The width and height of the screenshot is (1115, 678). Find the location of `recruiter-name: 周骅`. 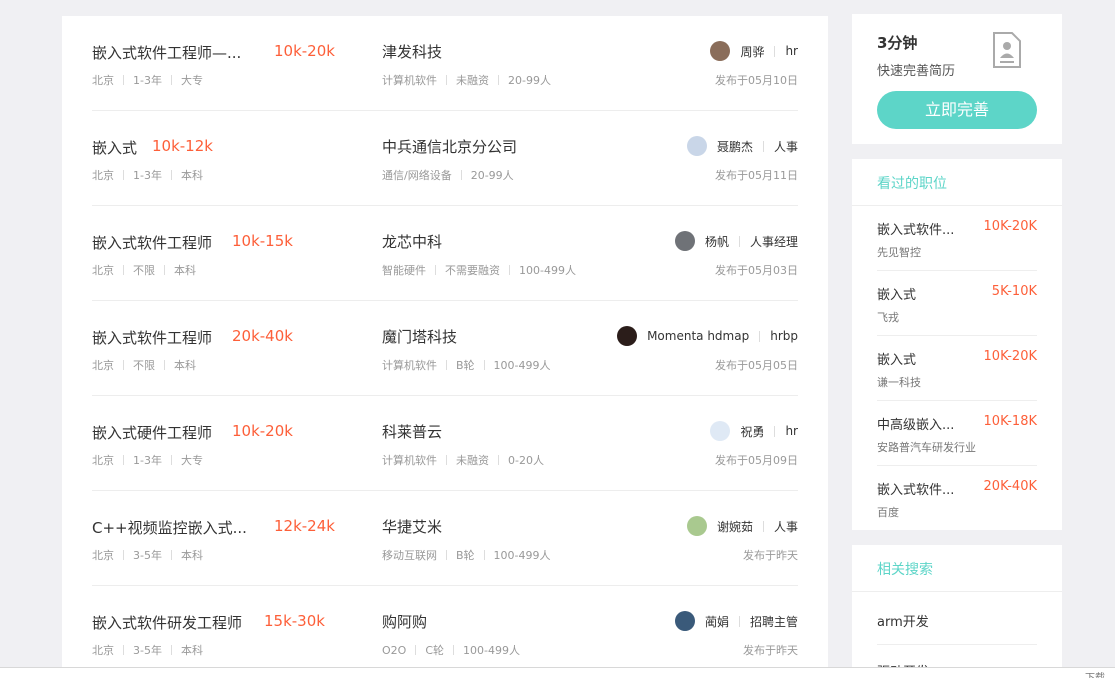

recruiter-name: 周骅 is located at coordinates (752, 51).